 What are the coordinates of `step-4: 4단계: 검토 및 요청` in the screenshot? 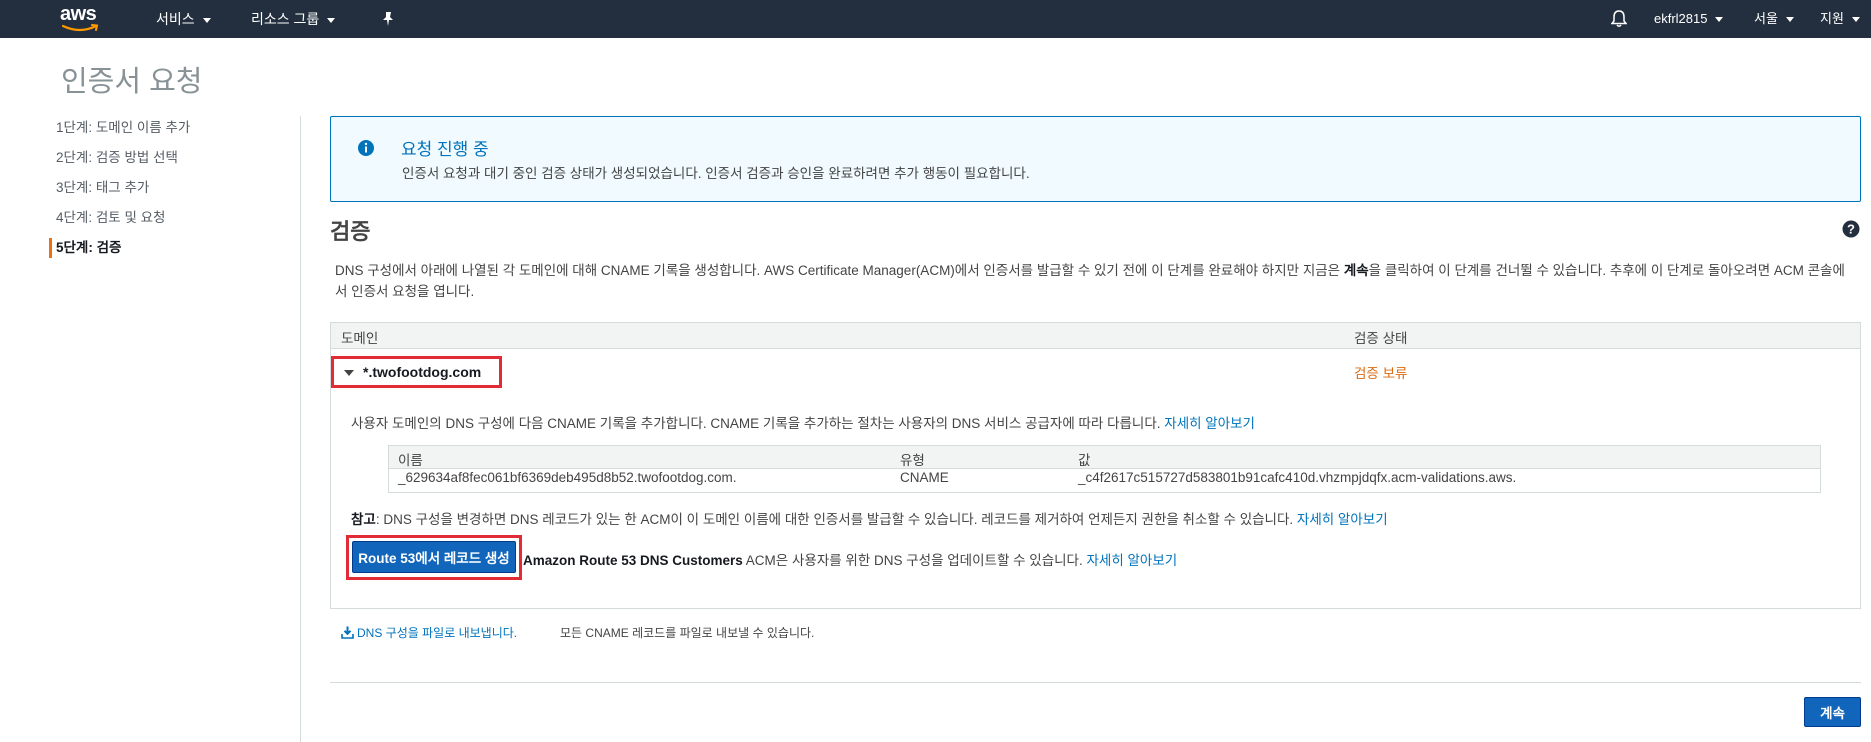 It's located at (111, 217).